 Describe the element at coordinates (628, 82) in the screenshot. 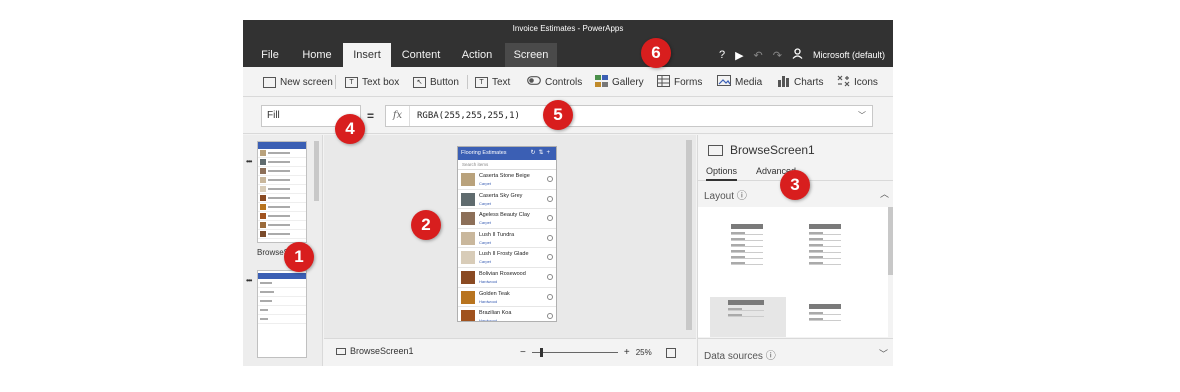

I see `gallery-label: Gallery` at that location.